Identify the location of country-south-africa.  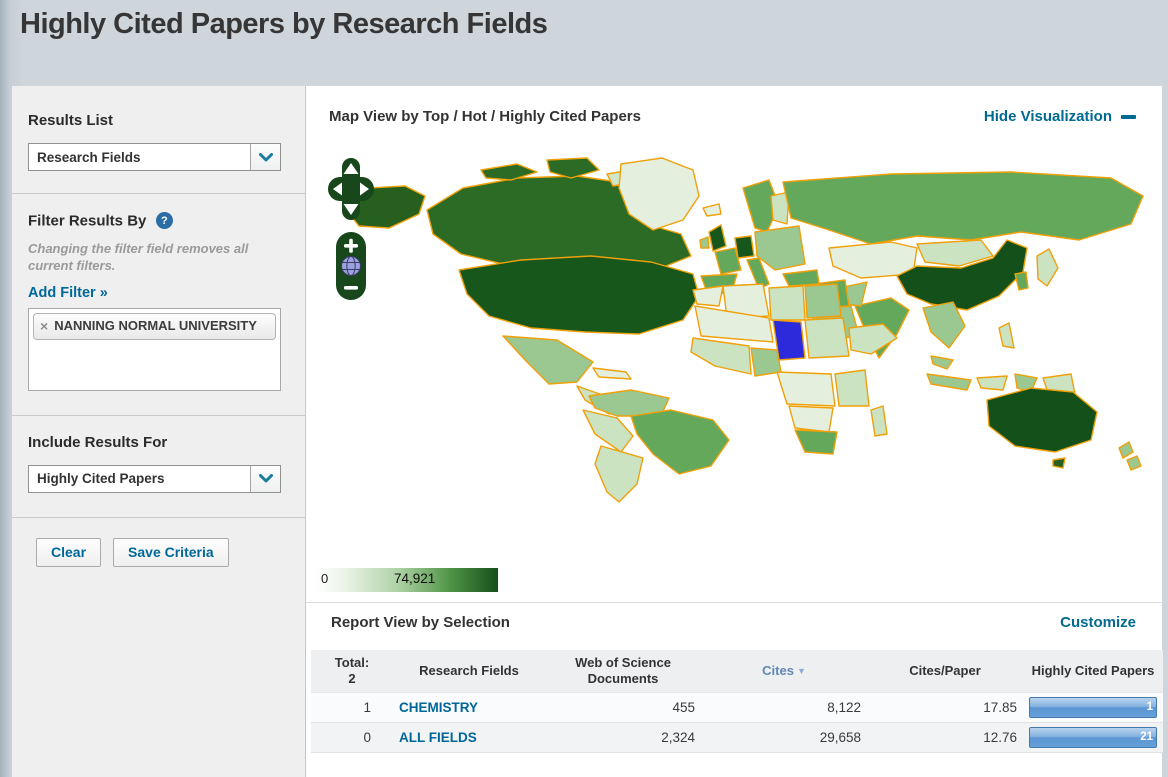
(816, 442).